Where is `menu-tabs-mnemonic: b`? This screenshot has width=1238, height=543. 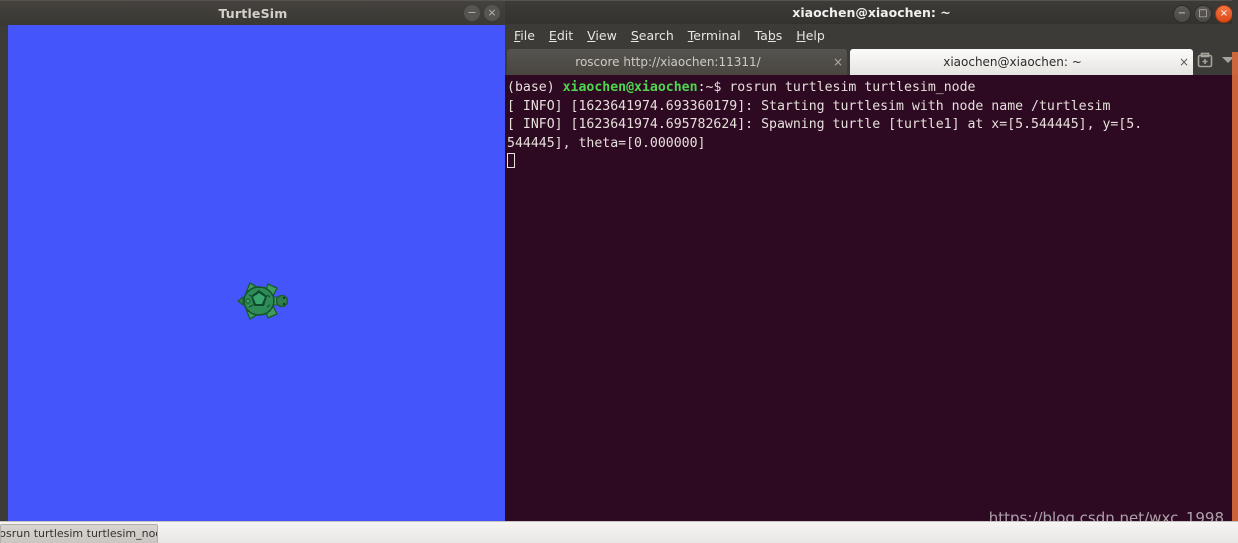 menu-tabs-mnemonic: b is located at coordinates (771, 35).